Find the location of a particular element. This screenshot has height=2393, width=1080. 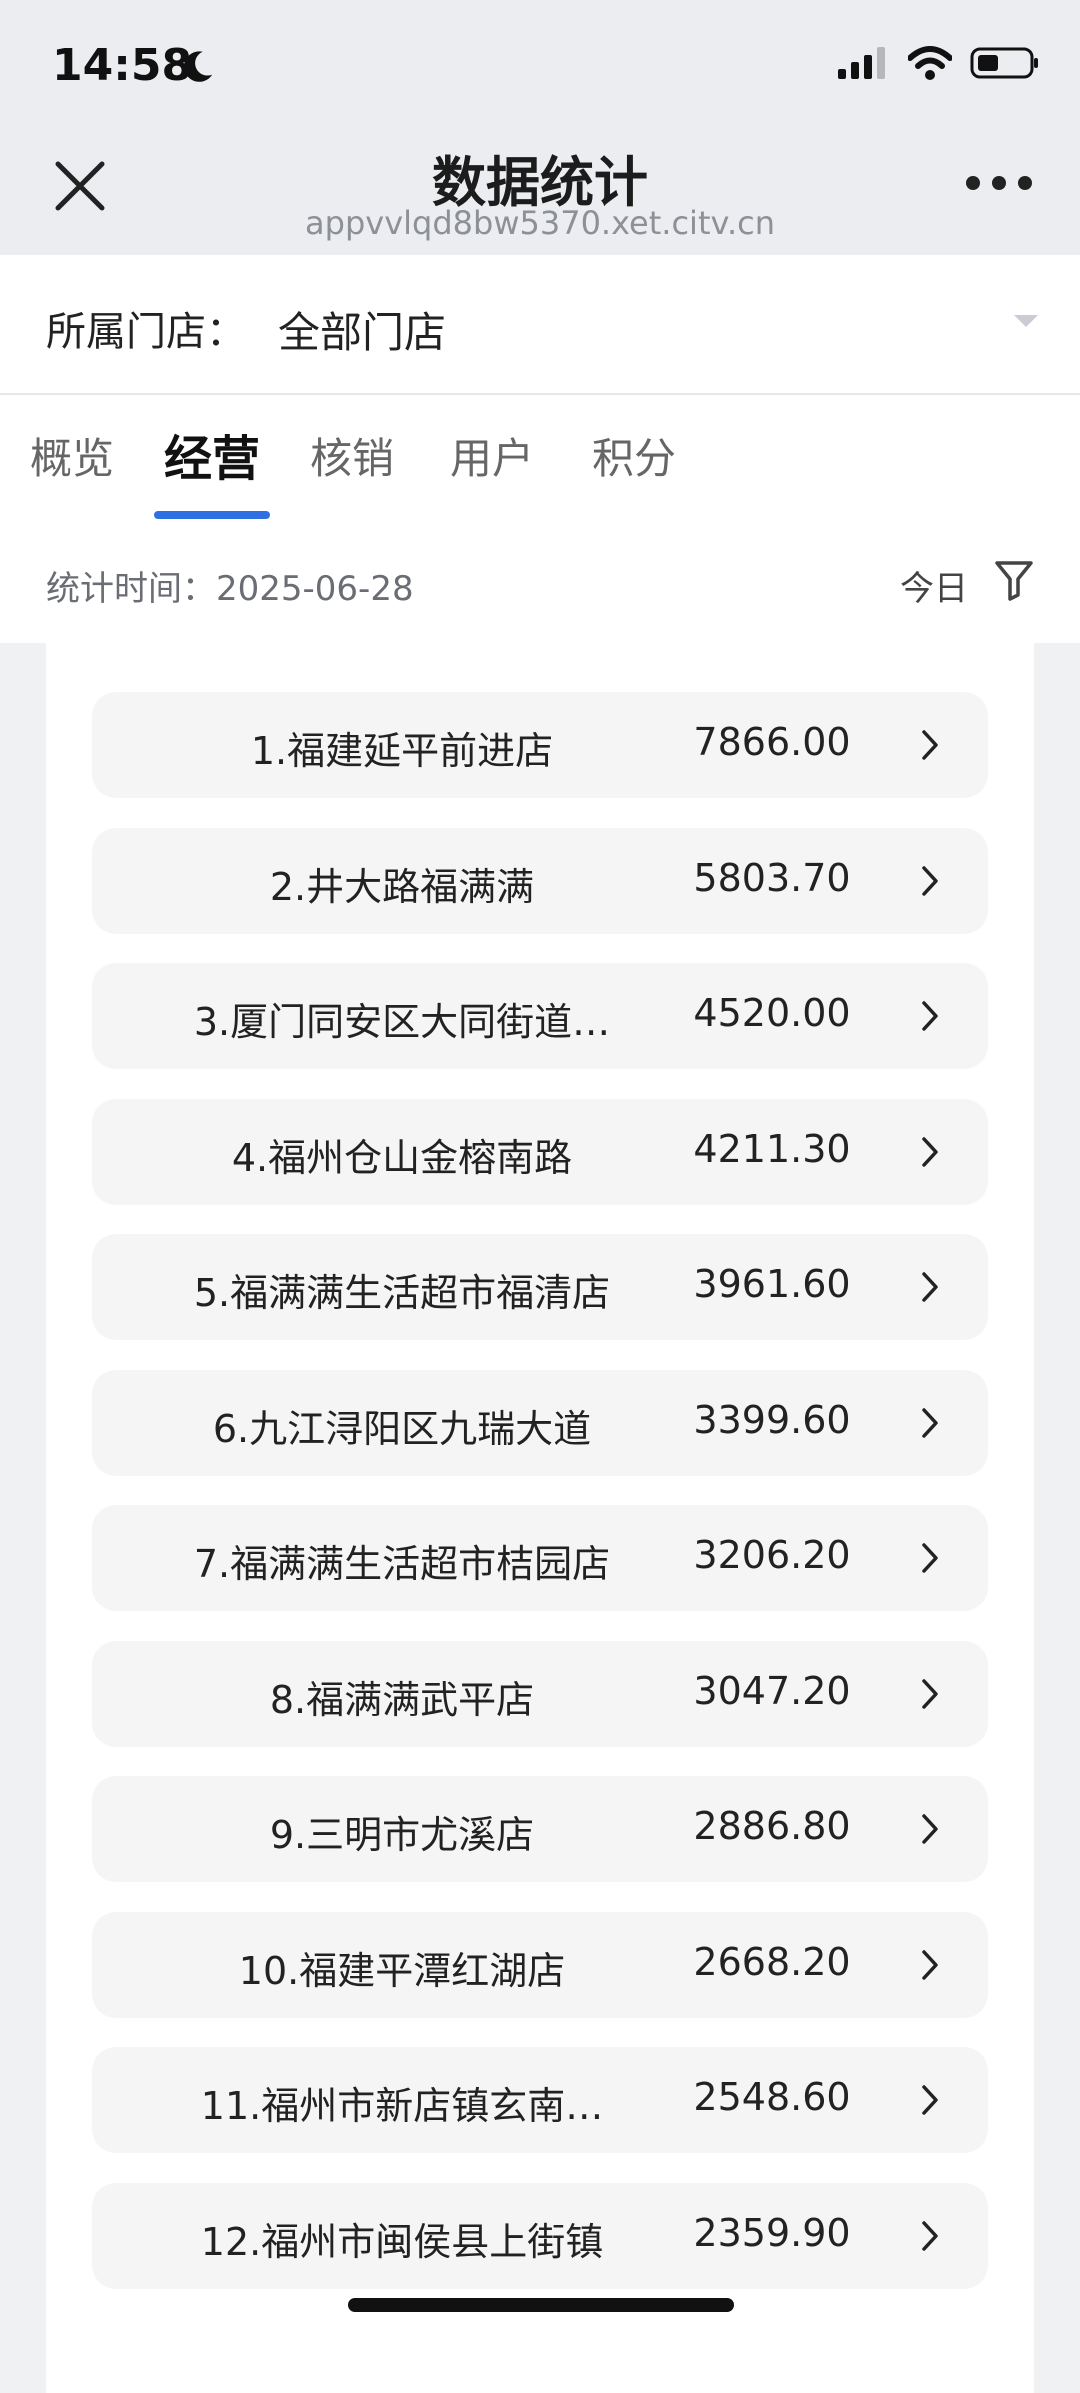

caret-down-icon is located at coordinates (1026, 321).